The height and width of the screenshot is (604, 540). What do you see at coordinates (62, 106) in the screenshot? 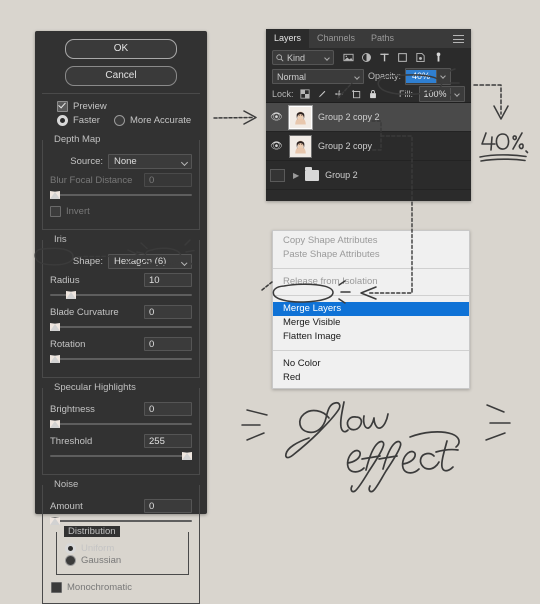
I see `preview-checkbox` at bounding box center [62, 106].